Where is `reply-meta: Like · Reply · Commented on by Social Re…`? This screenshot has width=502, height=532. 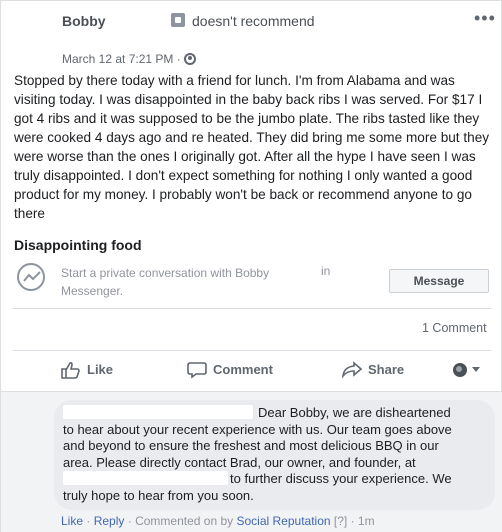
reply-meta: Like · Reply · Commented on by Social Re… is located at coordinates (218, 521).